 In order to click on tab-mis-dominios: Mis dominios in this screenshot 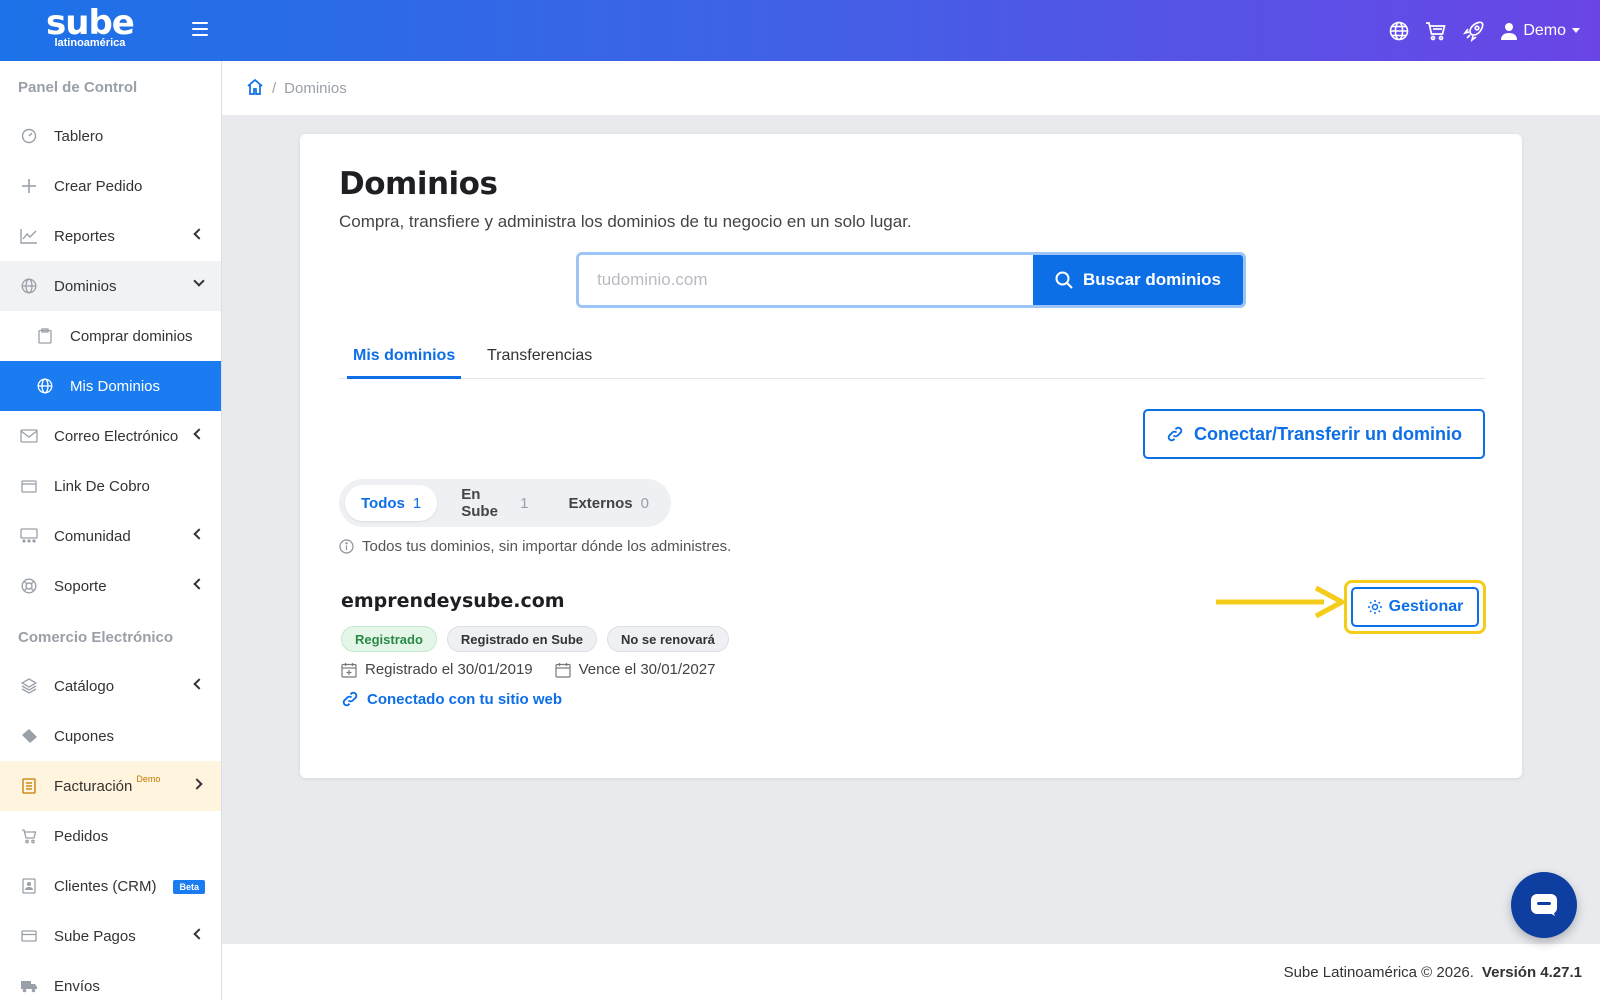, I will do `click(404, 359)`.